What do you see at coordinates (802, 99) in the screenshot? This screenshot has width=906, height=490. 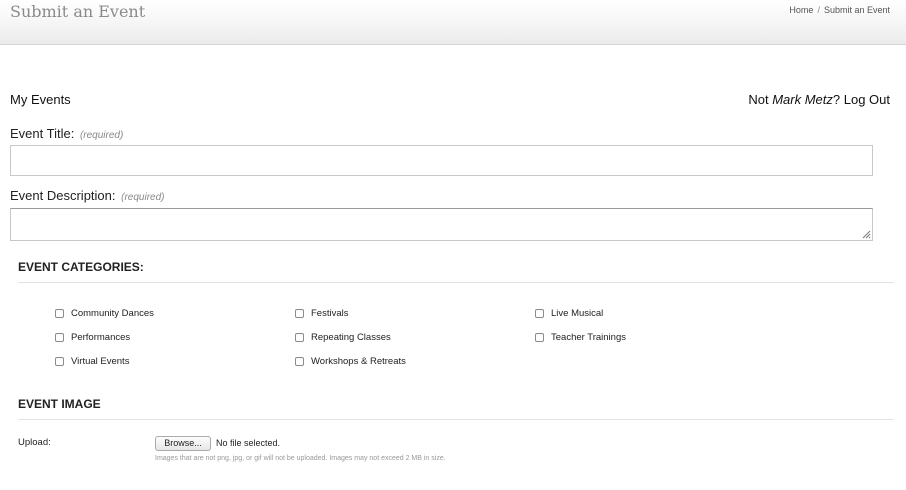 I see `user-name: Mark Metz` at bounding box center [802, 99].